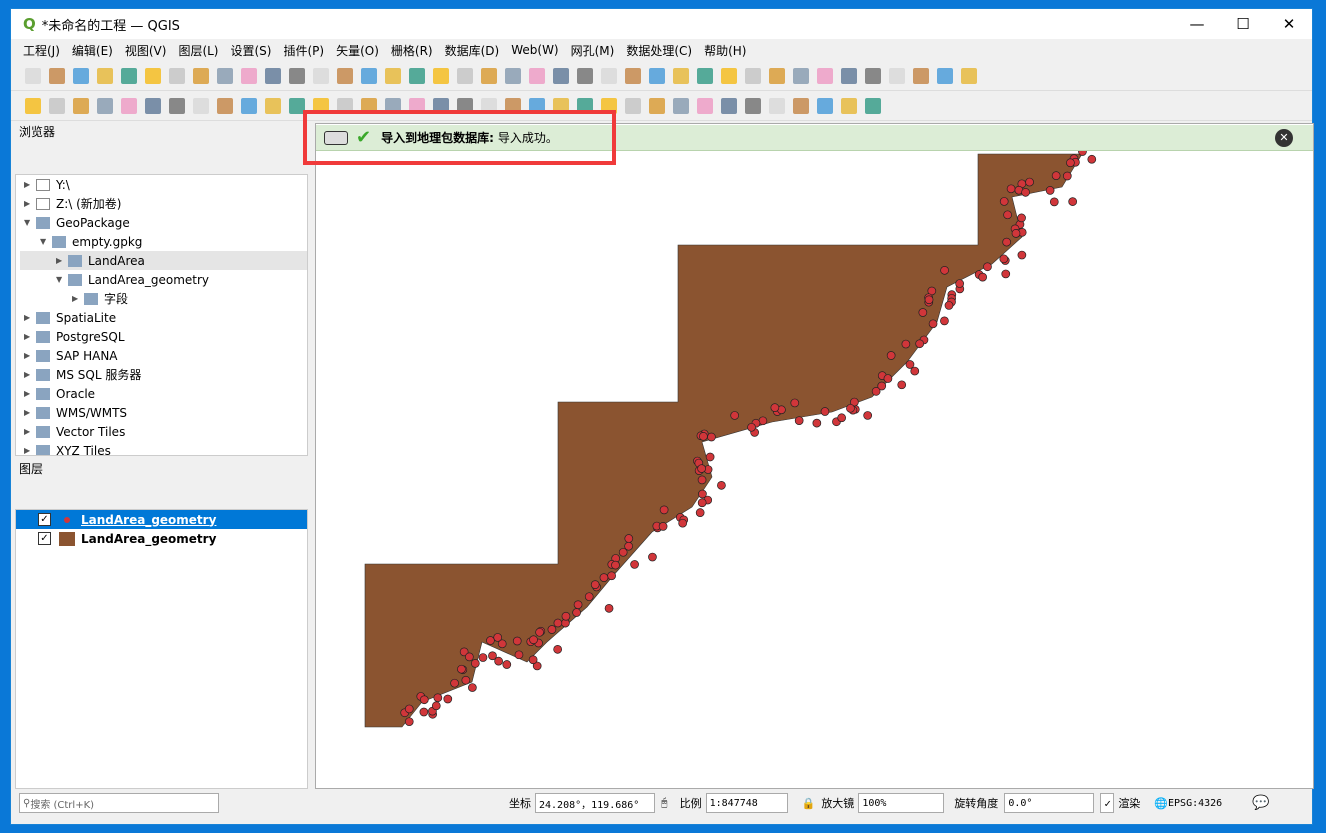  Describe the element at coordinates (303, 50) in the screenshot. I see `menu-item: 插件(P)` at that location.